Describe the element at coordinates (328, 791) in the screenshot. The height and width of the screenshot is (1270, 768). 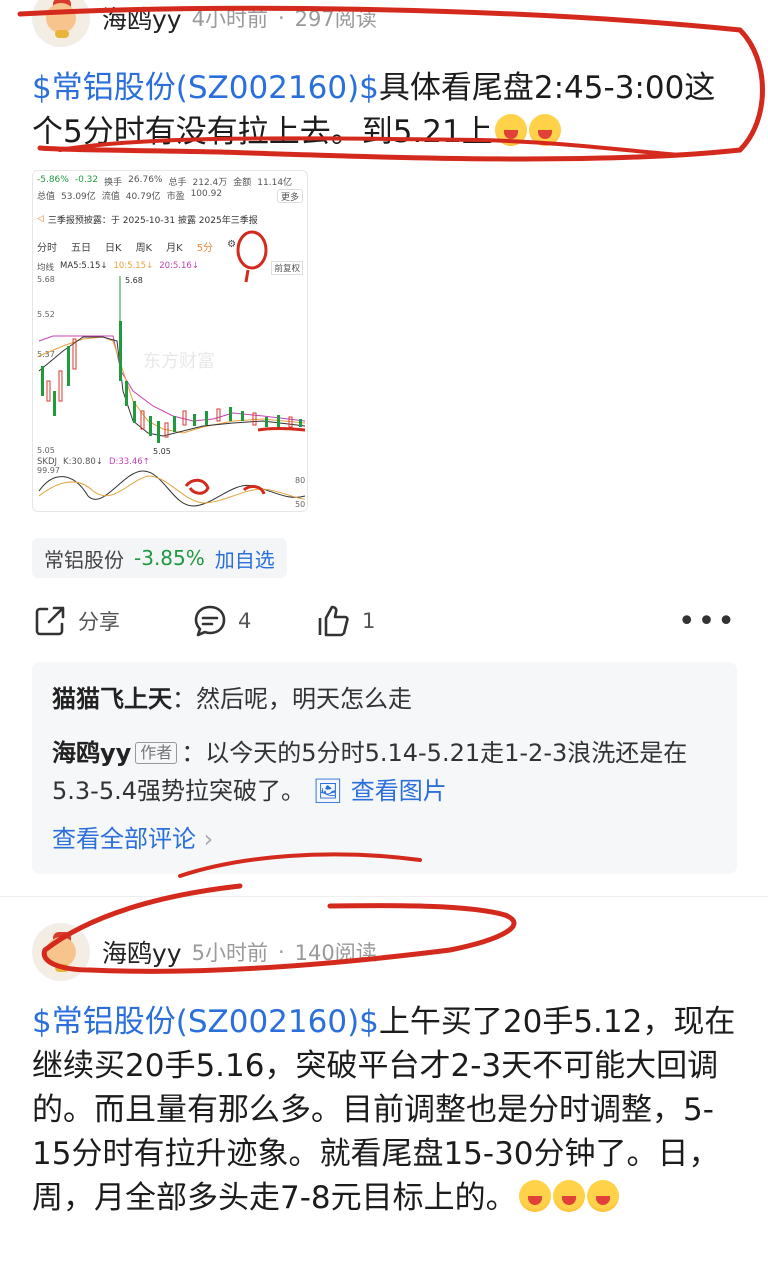
I see `image-icon: 🖼` at that location.